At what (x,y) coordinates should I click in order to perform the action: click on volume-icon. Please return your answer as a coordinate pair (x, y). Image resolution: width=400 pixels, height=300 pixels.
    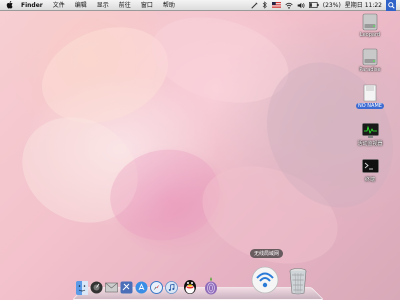
    Looking at the image, I should click on (301, 5).